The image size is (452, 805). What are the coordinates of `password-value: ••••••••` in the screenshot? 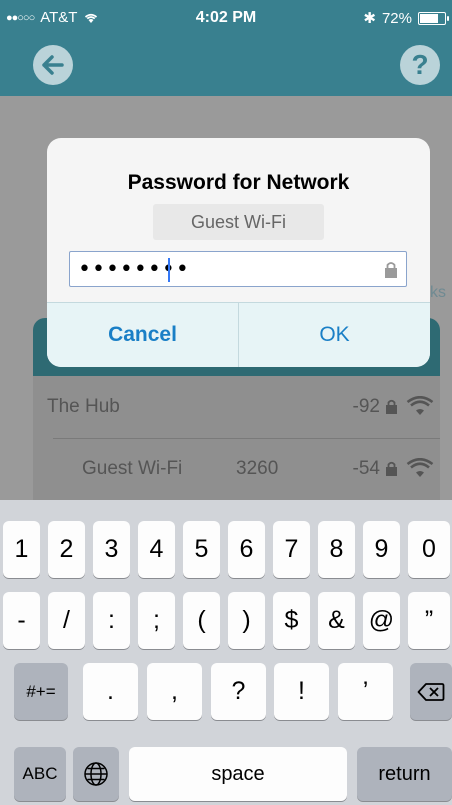 It's located at (134, 269).